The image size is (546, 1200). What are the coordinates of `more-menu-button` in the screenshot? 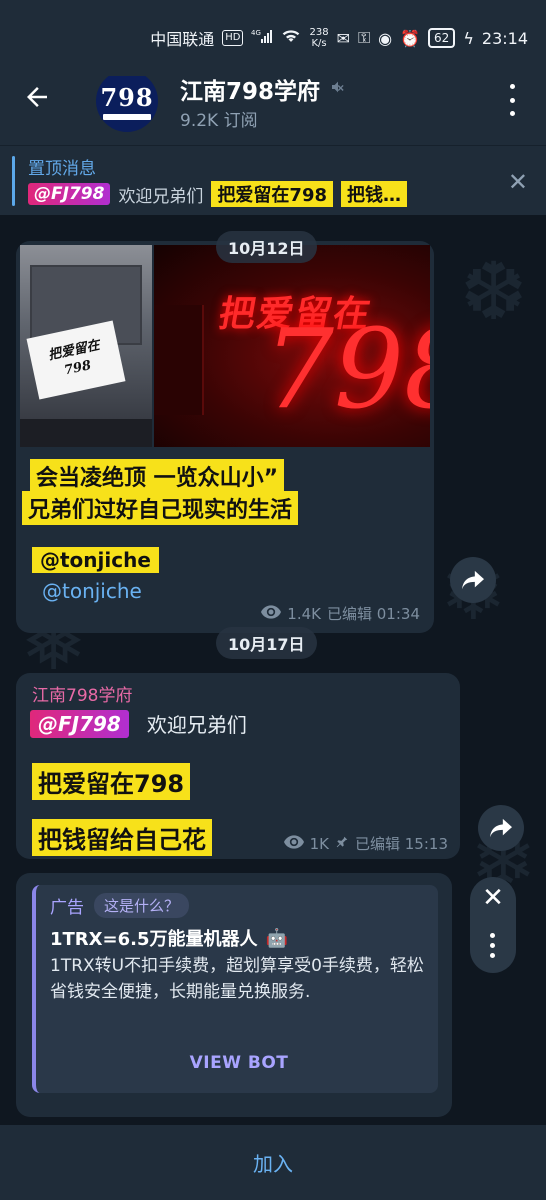 It's located at (512, 100).